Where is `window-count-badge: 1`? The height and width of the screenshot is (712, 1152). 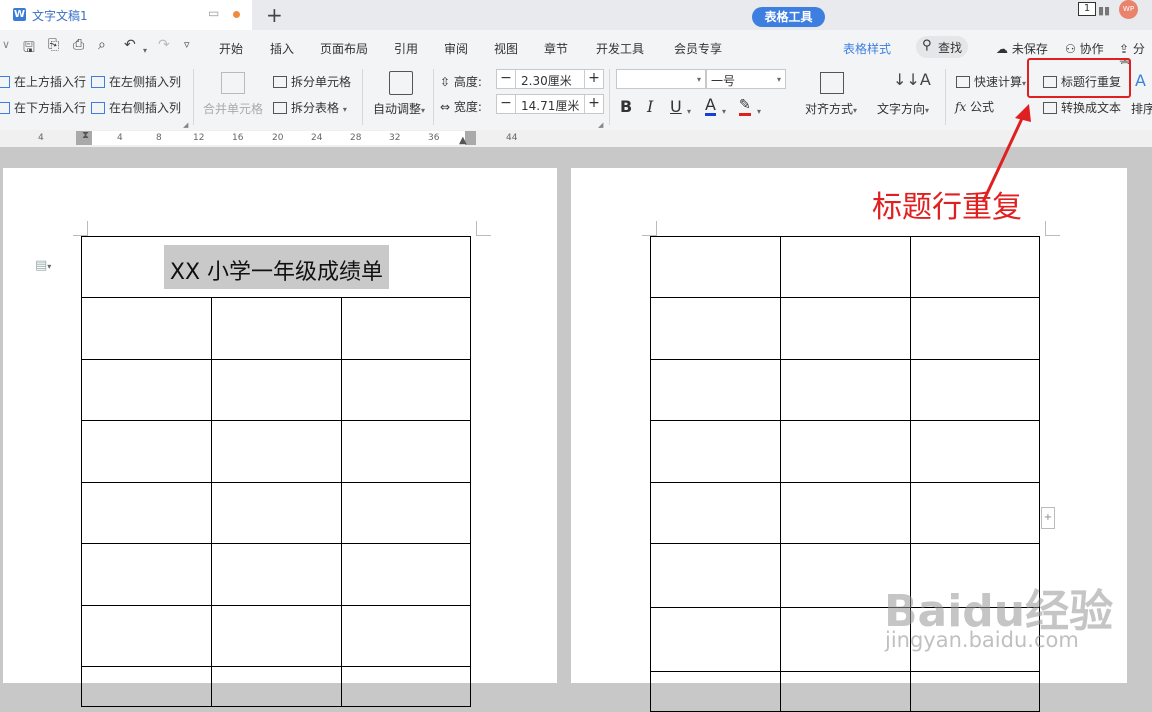
window-count-badge: 1 is located at coordinates (1087, 9).